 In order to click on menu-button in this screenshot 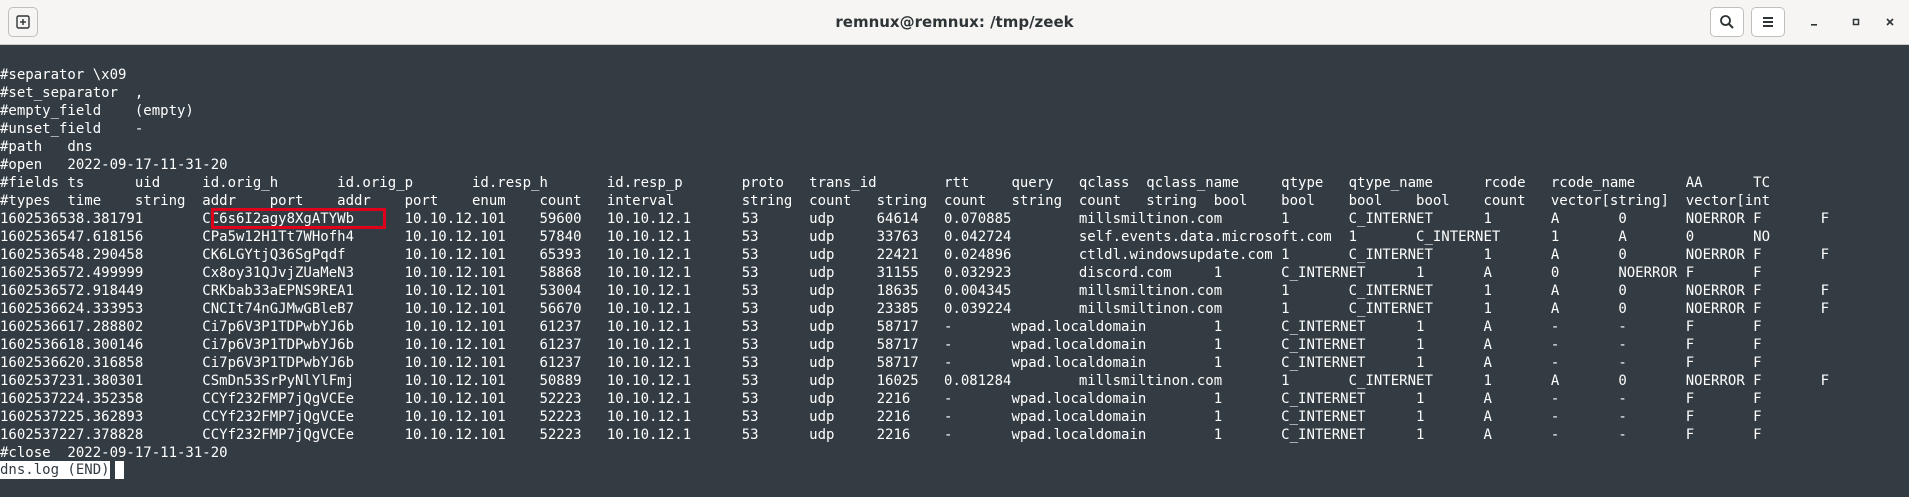, I will do `click(1768, 22)`.